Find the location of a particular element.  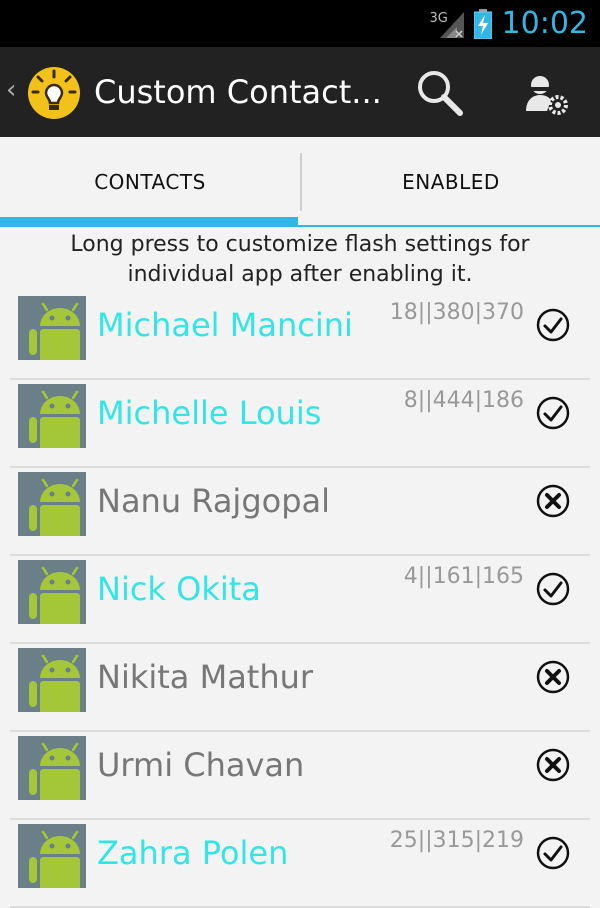

contact-name: Nick Okita is located at coordinates (179, 589).